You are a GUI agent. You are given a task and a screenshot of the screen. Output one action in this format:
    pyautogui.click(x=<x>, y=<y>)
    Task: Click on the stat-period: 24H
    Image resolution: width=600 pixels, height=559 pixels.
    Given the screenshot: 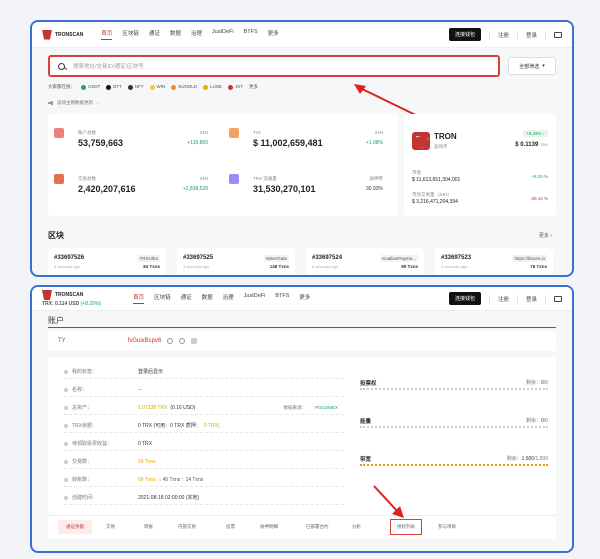 What is the action you would take?
    pyautogui.click(x=203, y=132)
    